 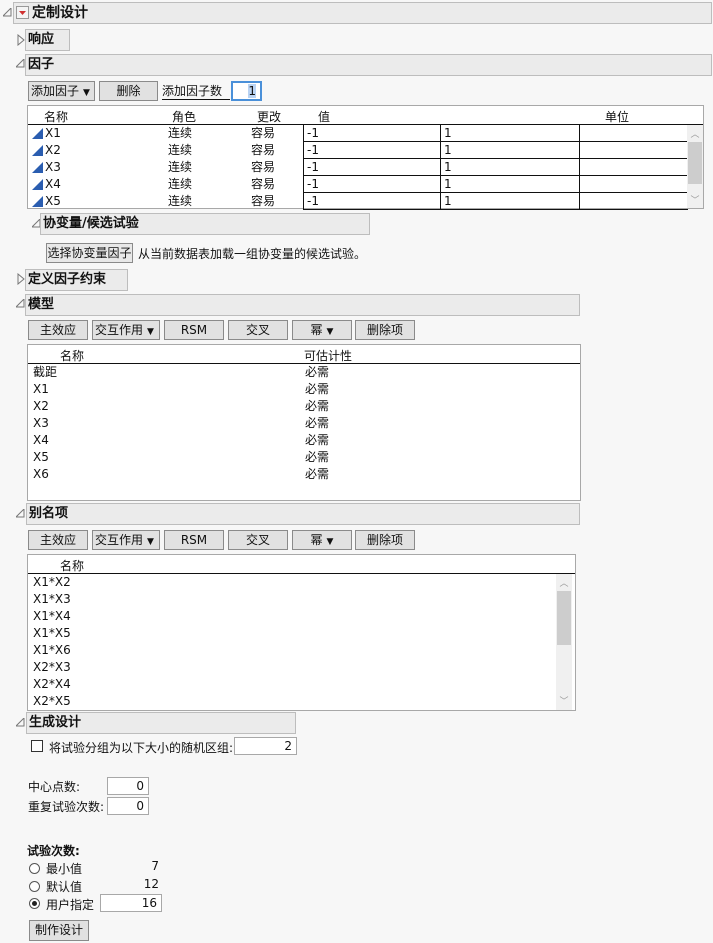 What do you see at coordinates (302, 305) in the screenshot?
I see `model-section-header: 模型` at bounding box center [302, 305].